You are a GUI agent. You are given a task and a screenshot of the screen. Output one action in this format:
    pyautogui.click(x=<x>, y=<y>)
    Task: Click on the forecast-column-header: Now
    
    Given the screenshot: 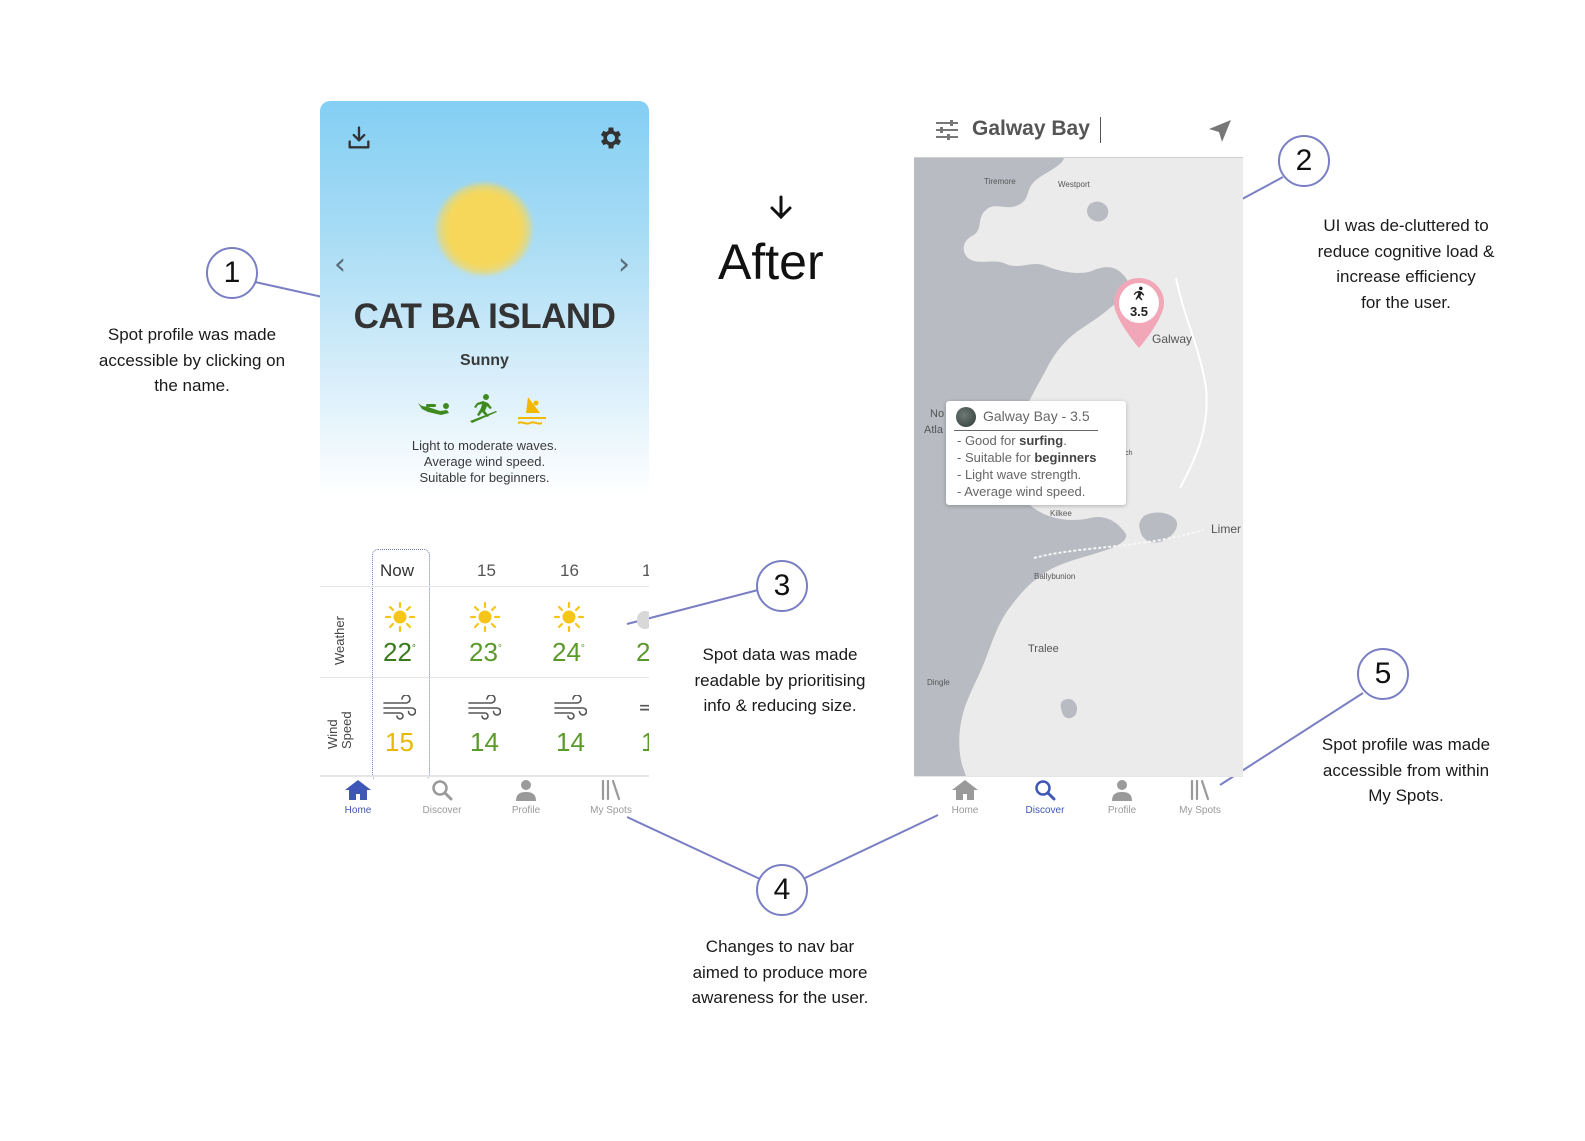 What is the action you would take?
    pyautogui.click(x=397, y=570)
    